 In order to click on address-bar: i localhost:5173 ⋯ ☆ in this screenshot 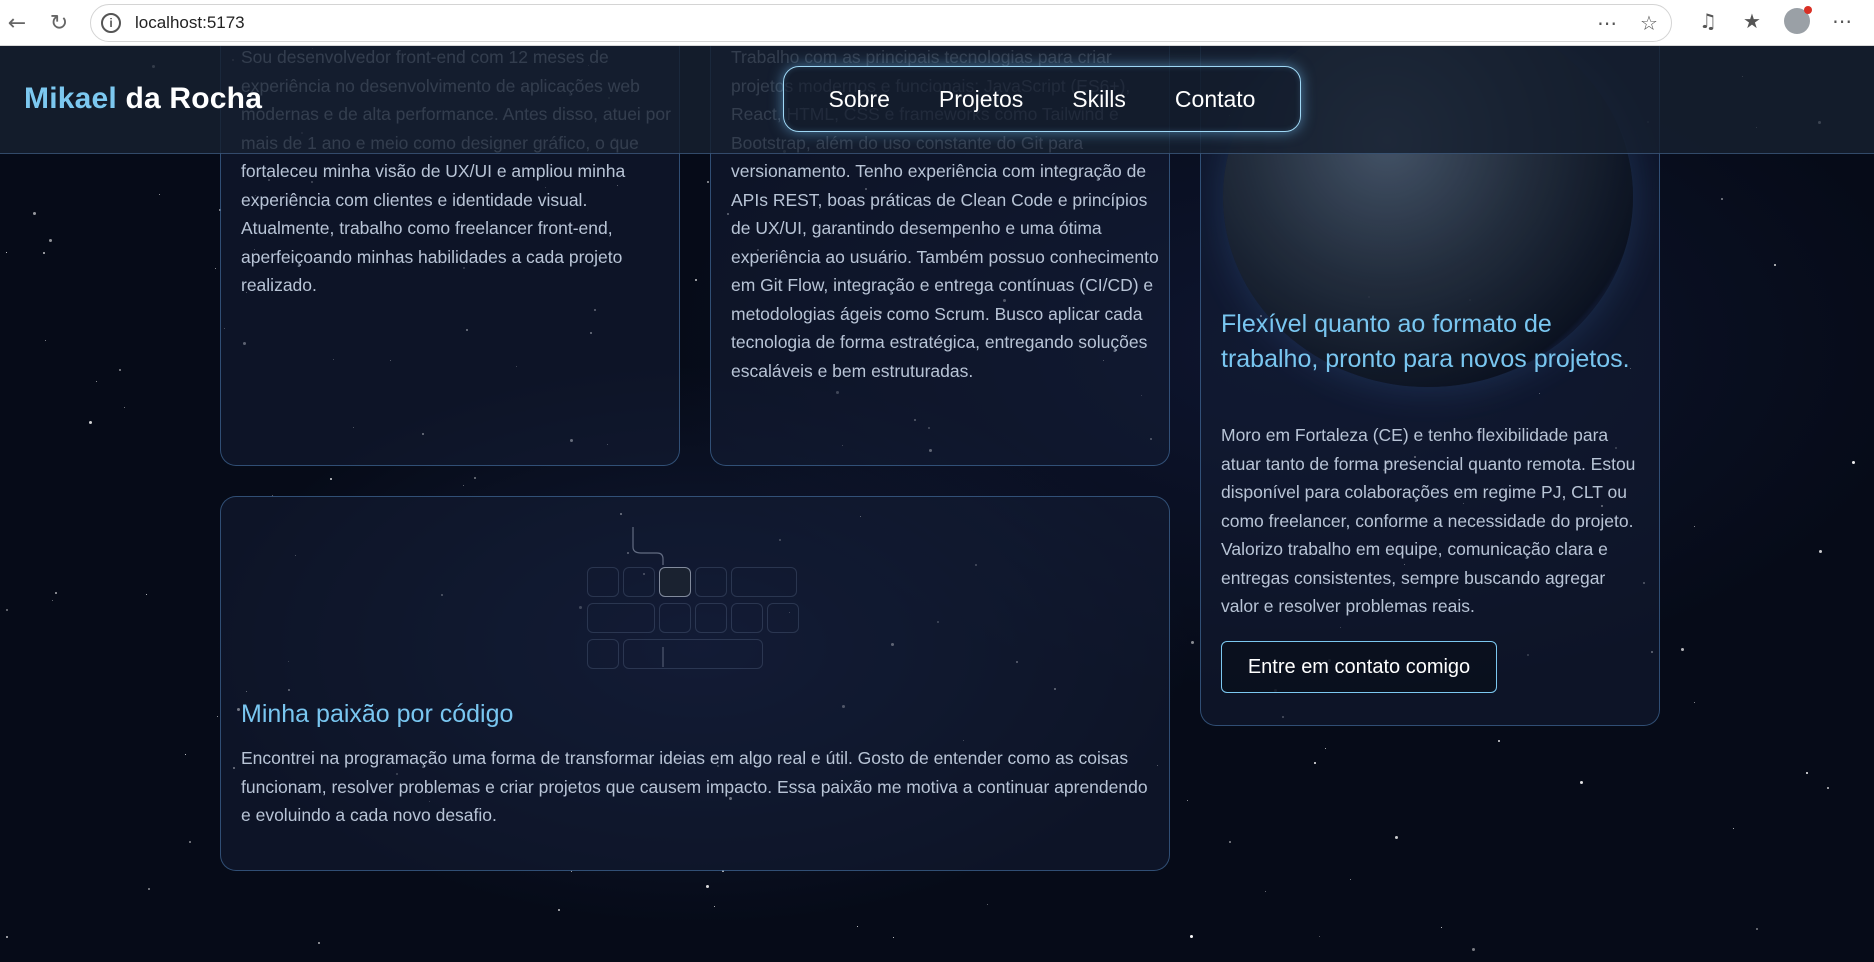, I will do `click(881, 23)`.